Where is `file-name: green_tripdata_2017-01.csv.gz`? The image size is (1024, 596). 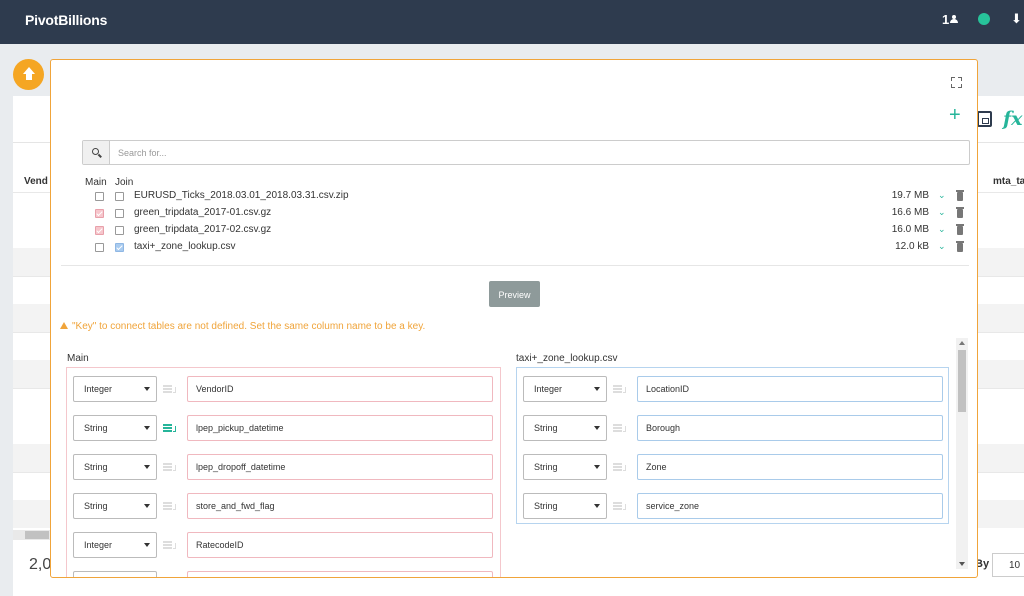
file-name: green_tripdata_2017-01.csv.gz is located at coordinates (203, 212).